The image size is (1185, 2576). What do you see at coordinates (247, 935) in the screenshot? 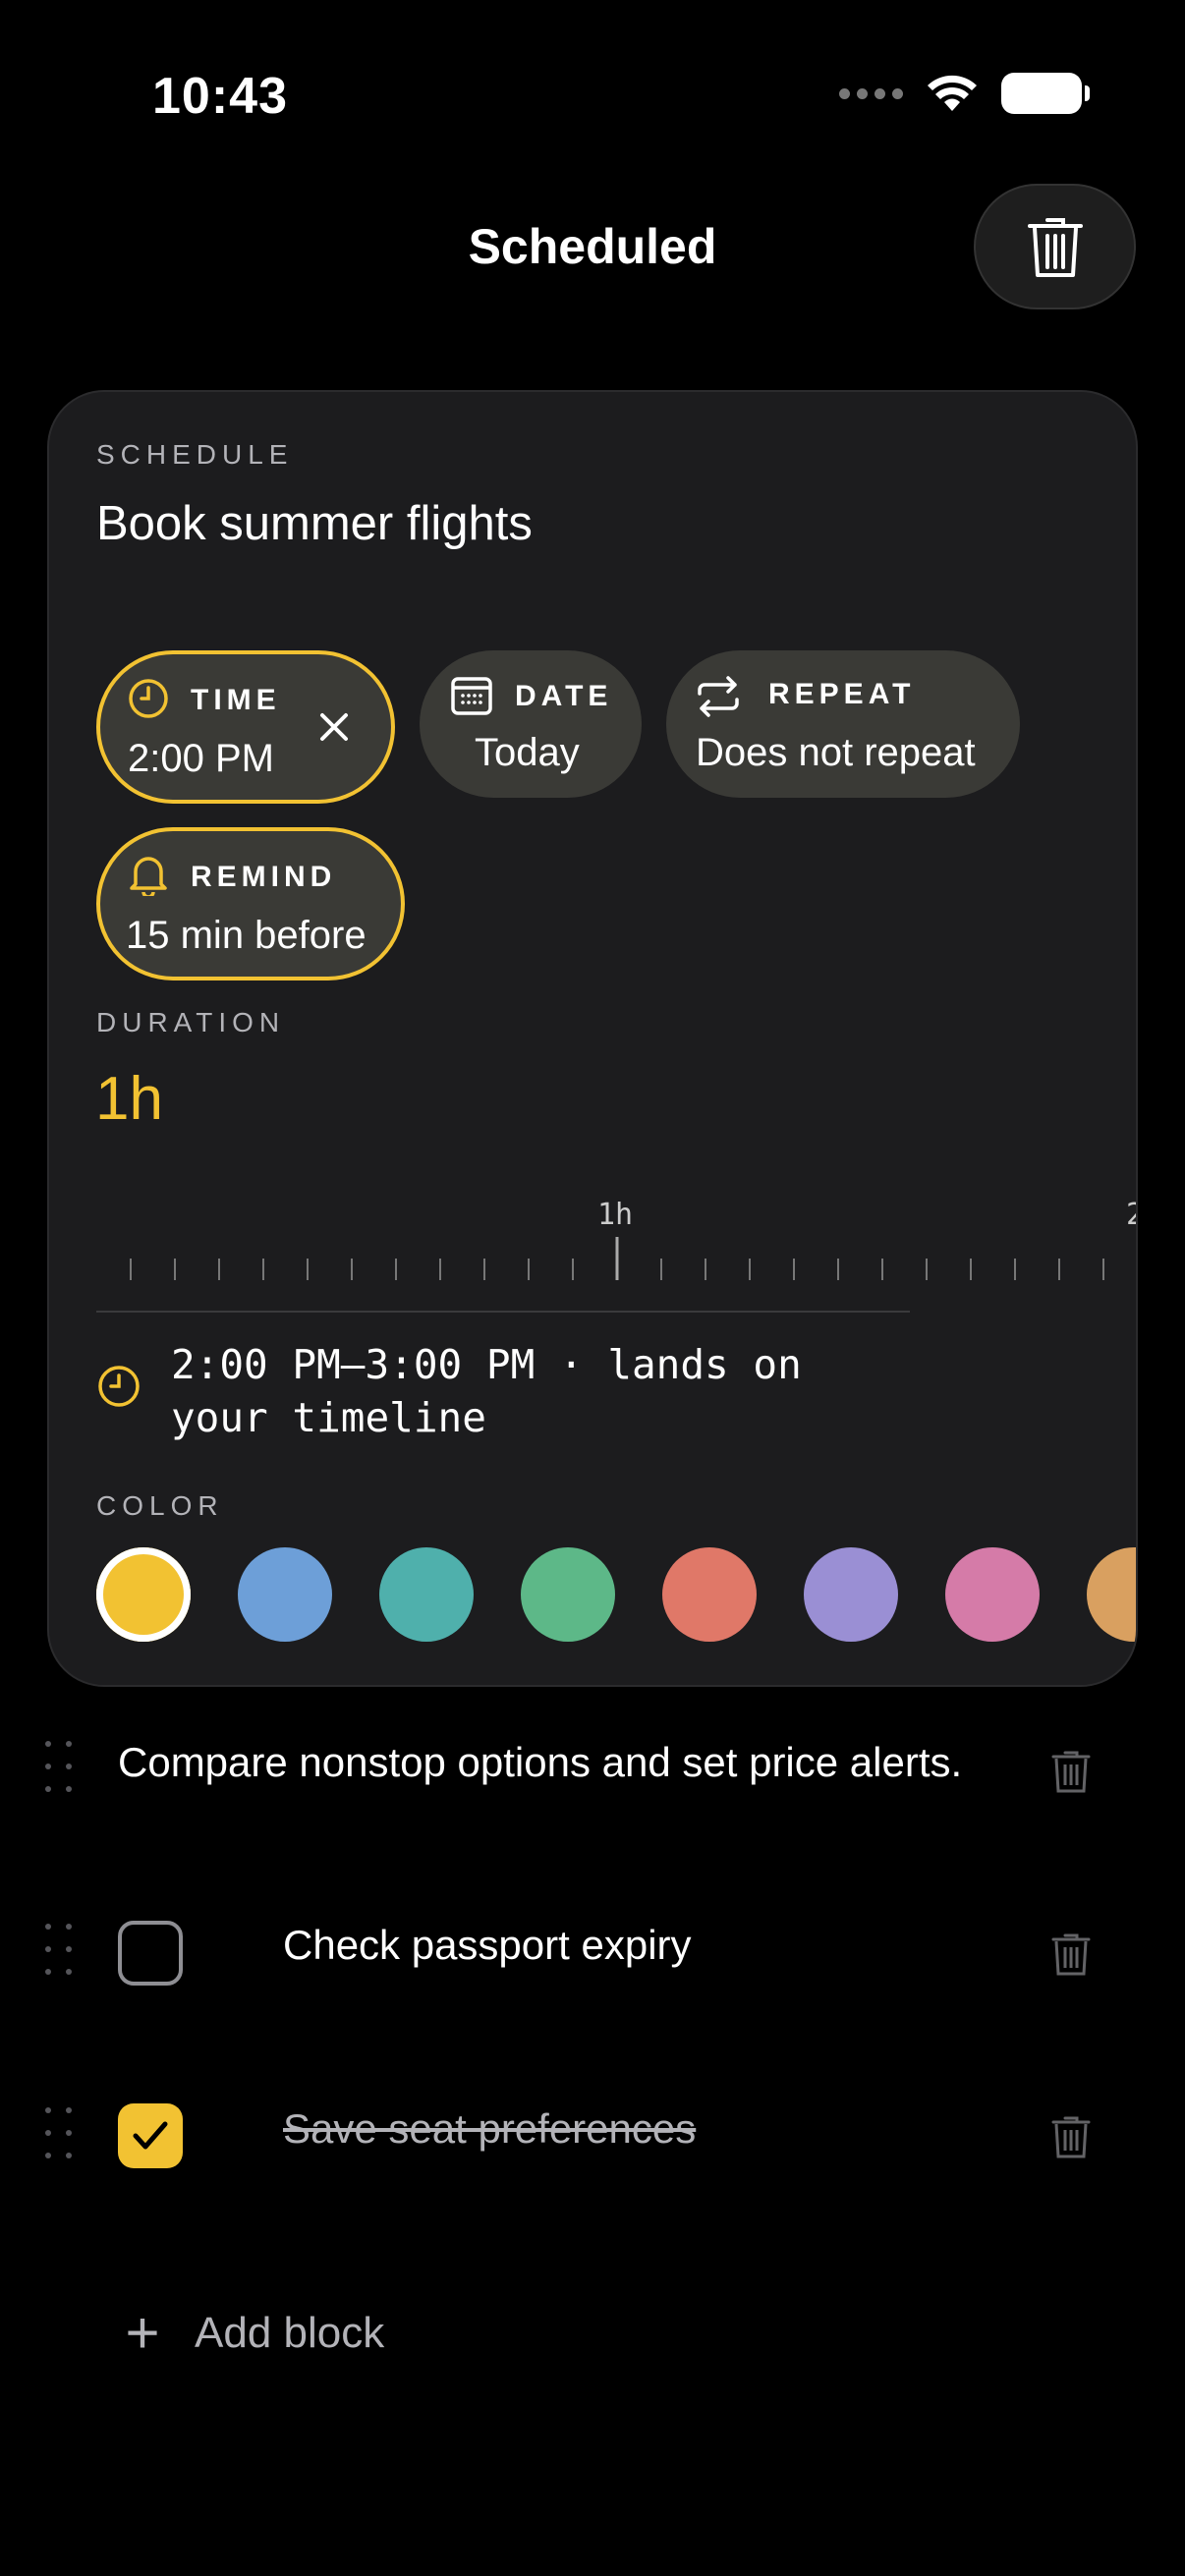
I see `remind-chip-value: 15 min before` at bounding box center [247, 935].